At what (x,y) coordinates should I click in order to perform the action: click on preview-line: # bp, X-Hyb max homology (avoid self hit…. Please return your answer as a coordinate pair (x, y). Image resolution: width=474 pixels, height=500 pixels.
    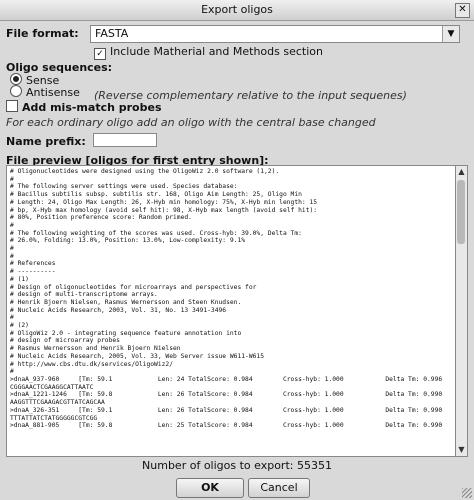
    Looking at the image, I should click on (164, 210).